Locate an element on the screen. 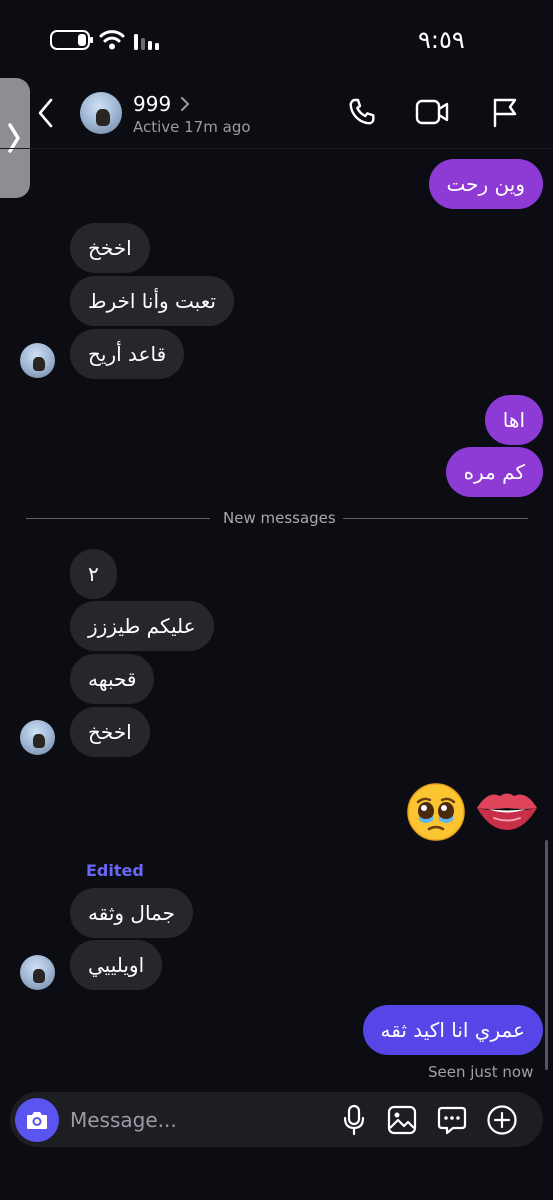 The height and width of the screenshot is (1200, 553). flag-icon is located at coordinates (505, 112).